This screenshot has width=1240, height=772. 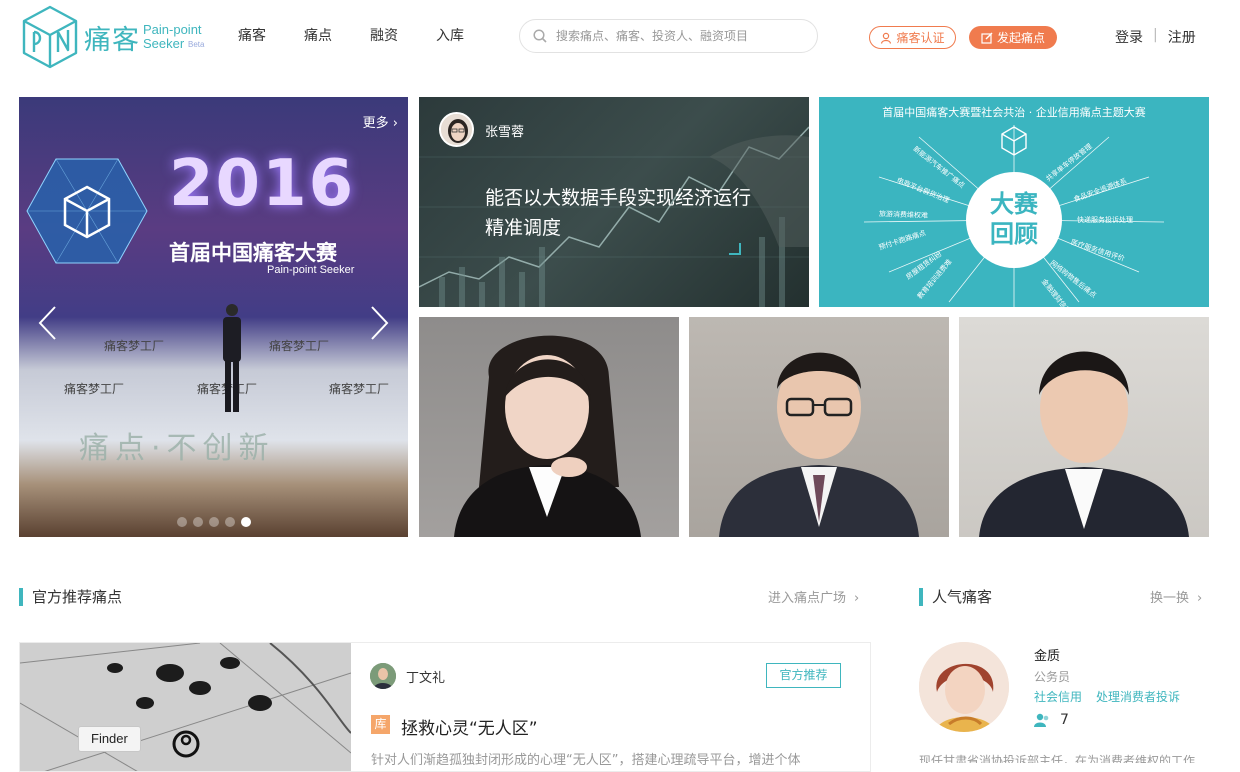 I want to click on follower-count-value: 7, so click(x=1064, y=720).